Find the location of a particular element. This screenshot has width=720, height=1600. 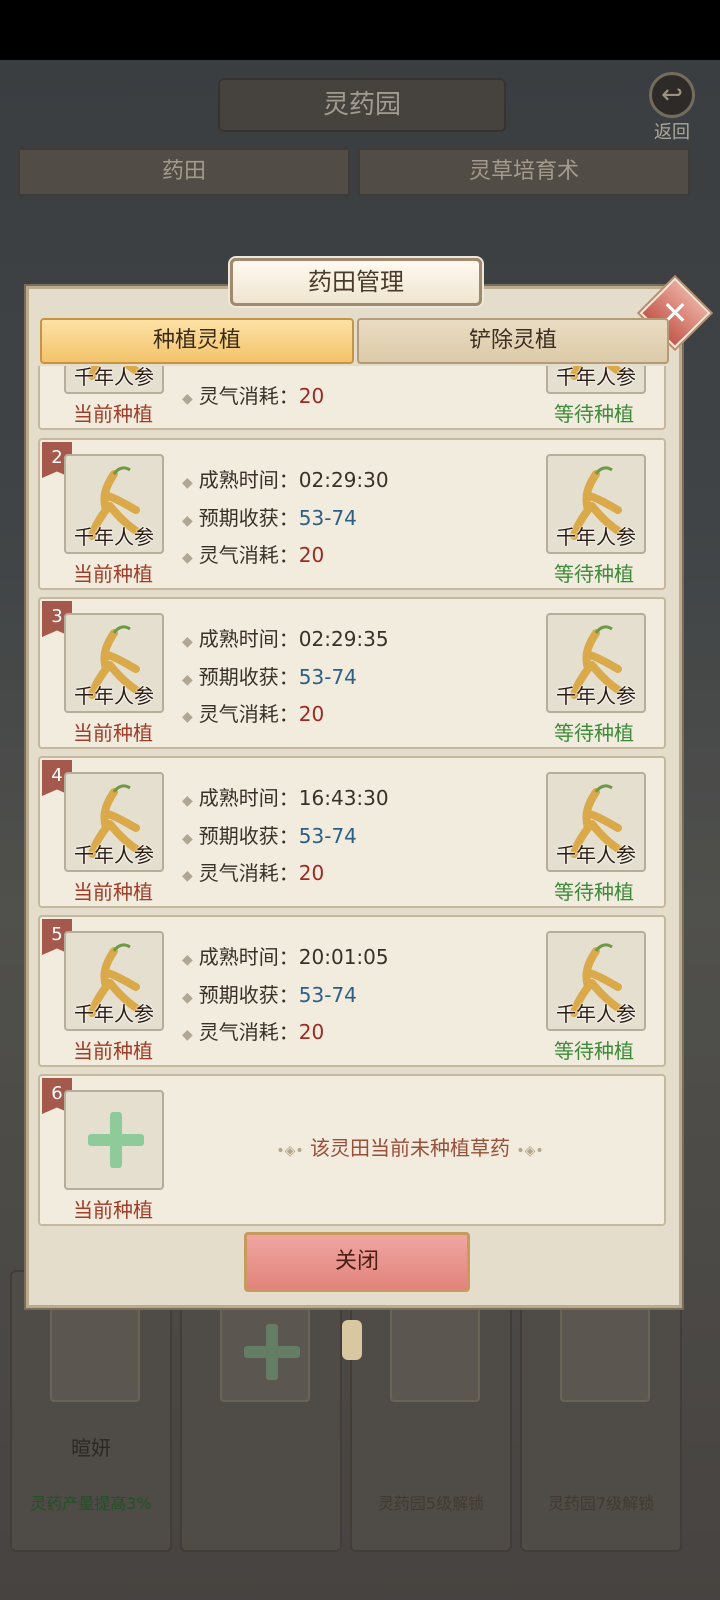

close-button: 关闭 is located at coordinates (357, 1262).